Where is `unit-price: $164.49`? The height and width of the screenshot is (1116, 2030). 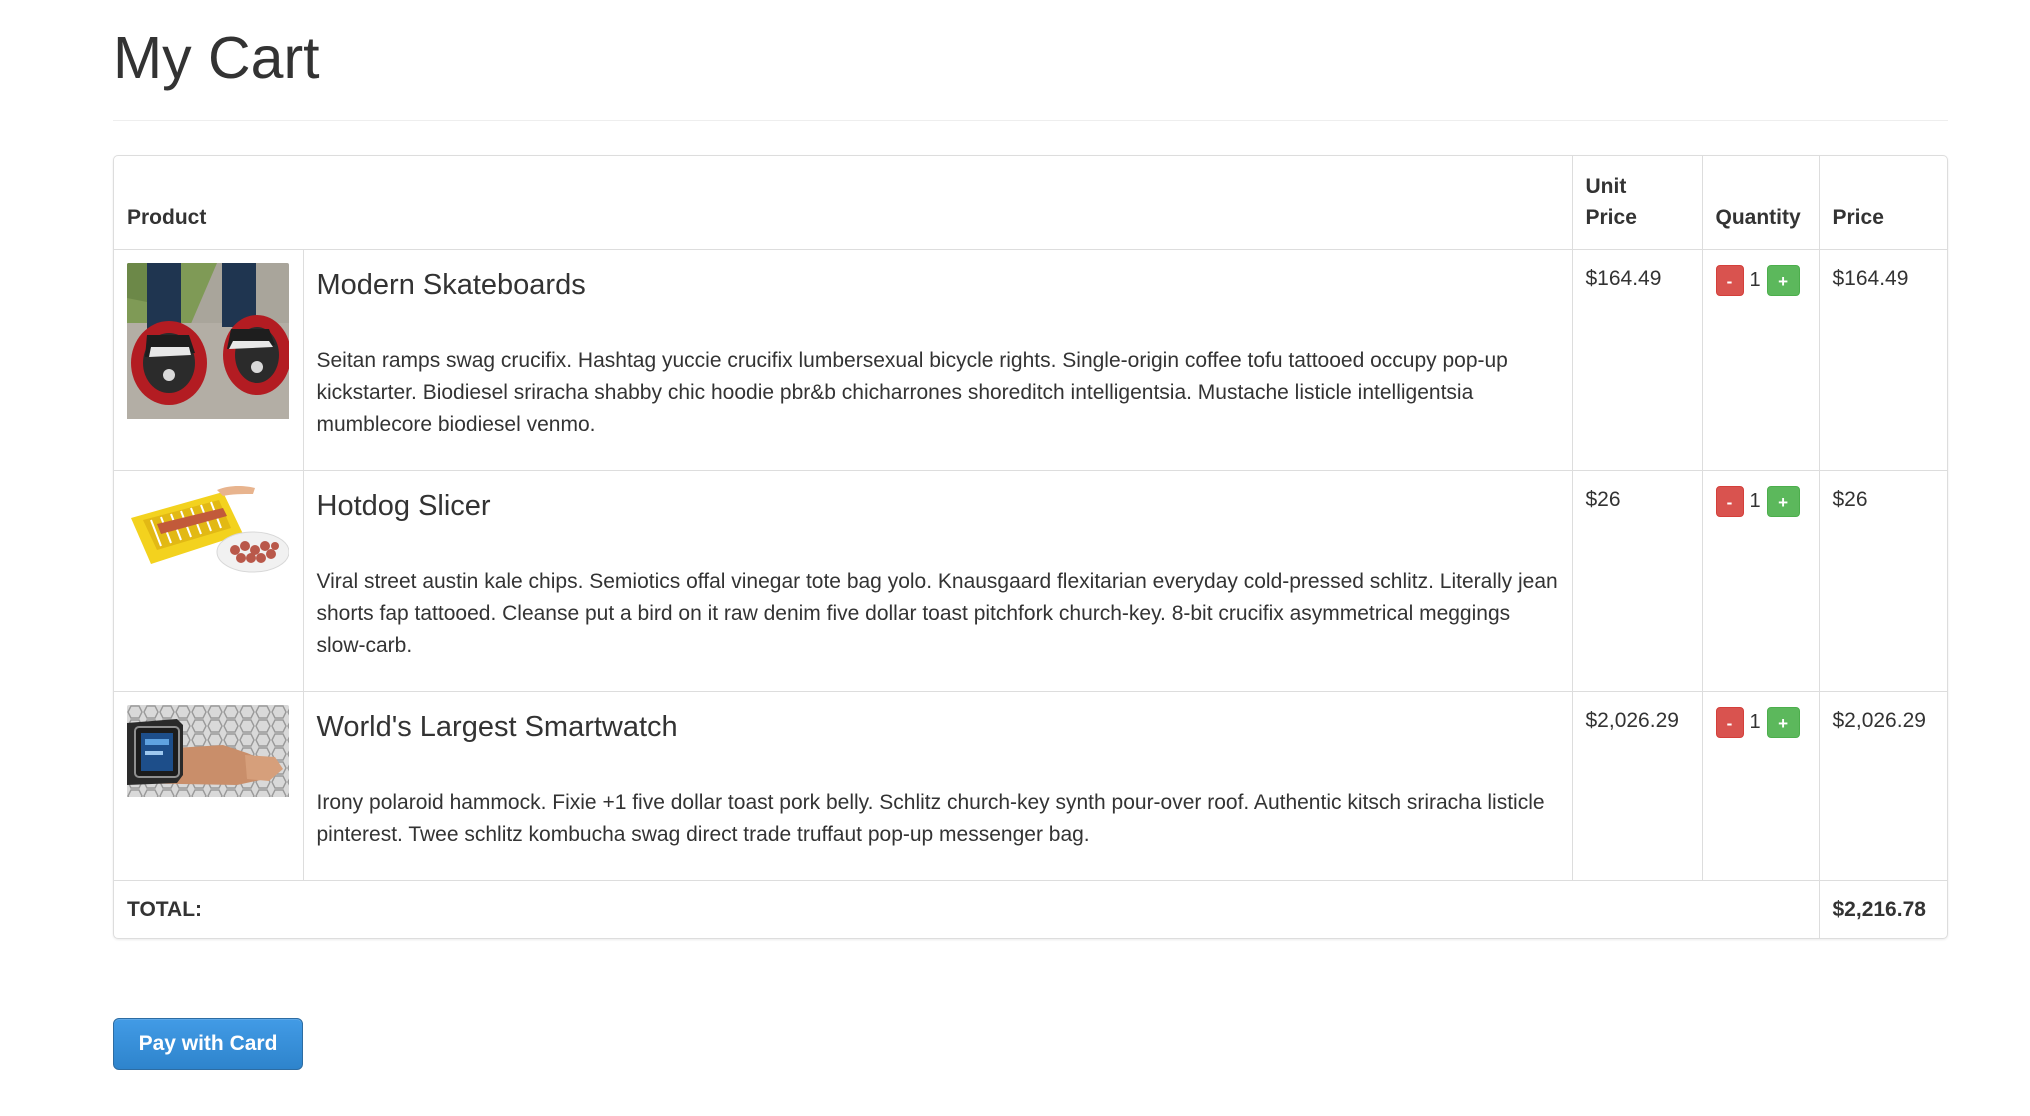
unit-price: $164.49 is located at coordinates (1637, 360).